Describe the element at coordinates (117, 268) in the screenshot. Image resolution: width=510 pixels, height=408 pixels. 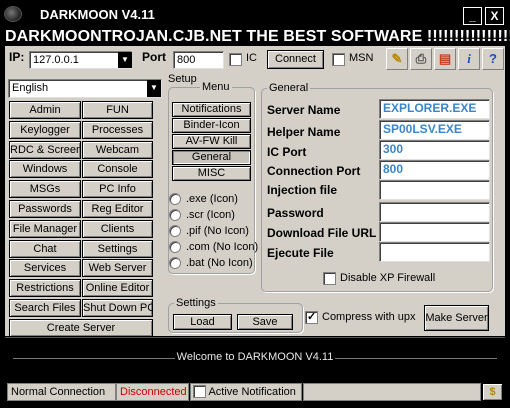
I see `command-button-web-server: Web Server` at that location.